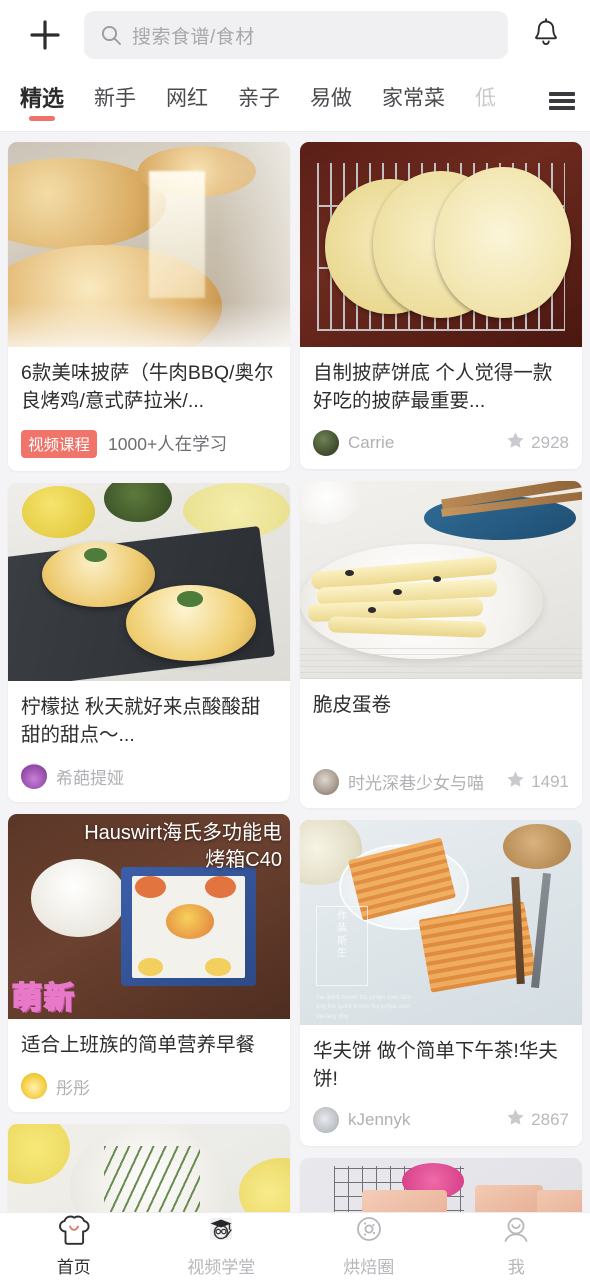 Image resolution: width=590 pixels, height=1280 pixels. What do you see at coordinates (331, 98) in the screenshot?
I see `tab-label: 易做` at bounding box center [331, 98].